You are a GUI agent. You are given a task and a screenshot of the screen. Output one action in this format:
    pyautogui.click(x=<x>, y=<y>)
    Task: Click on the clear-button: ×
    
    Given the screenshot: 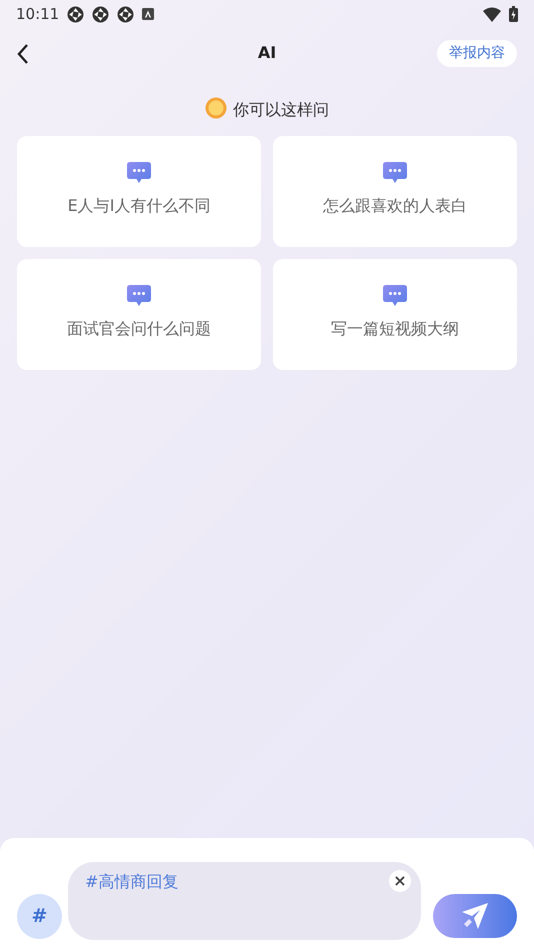 What is the action you would take?
    pyautogui.click(x=400, y=881)
    